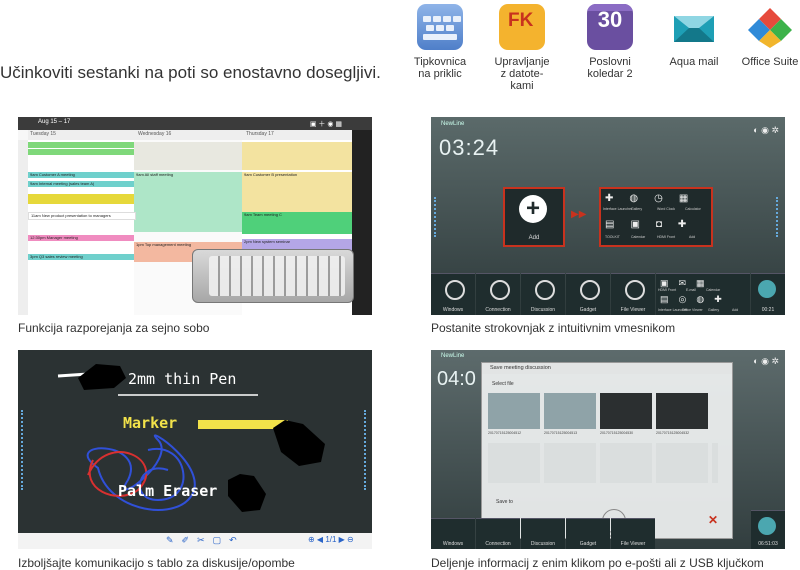 This screenshot has height=570, width=800. I want to click on page-controls: ⊕ ◀ 1/1 ▶ ⊖, so click(331, 539).